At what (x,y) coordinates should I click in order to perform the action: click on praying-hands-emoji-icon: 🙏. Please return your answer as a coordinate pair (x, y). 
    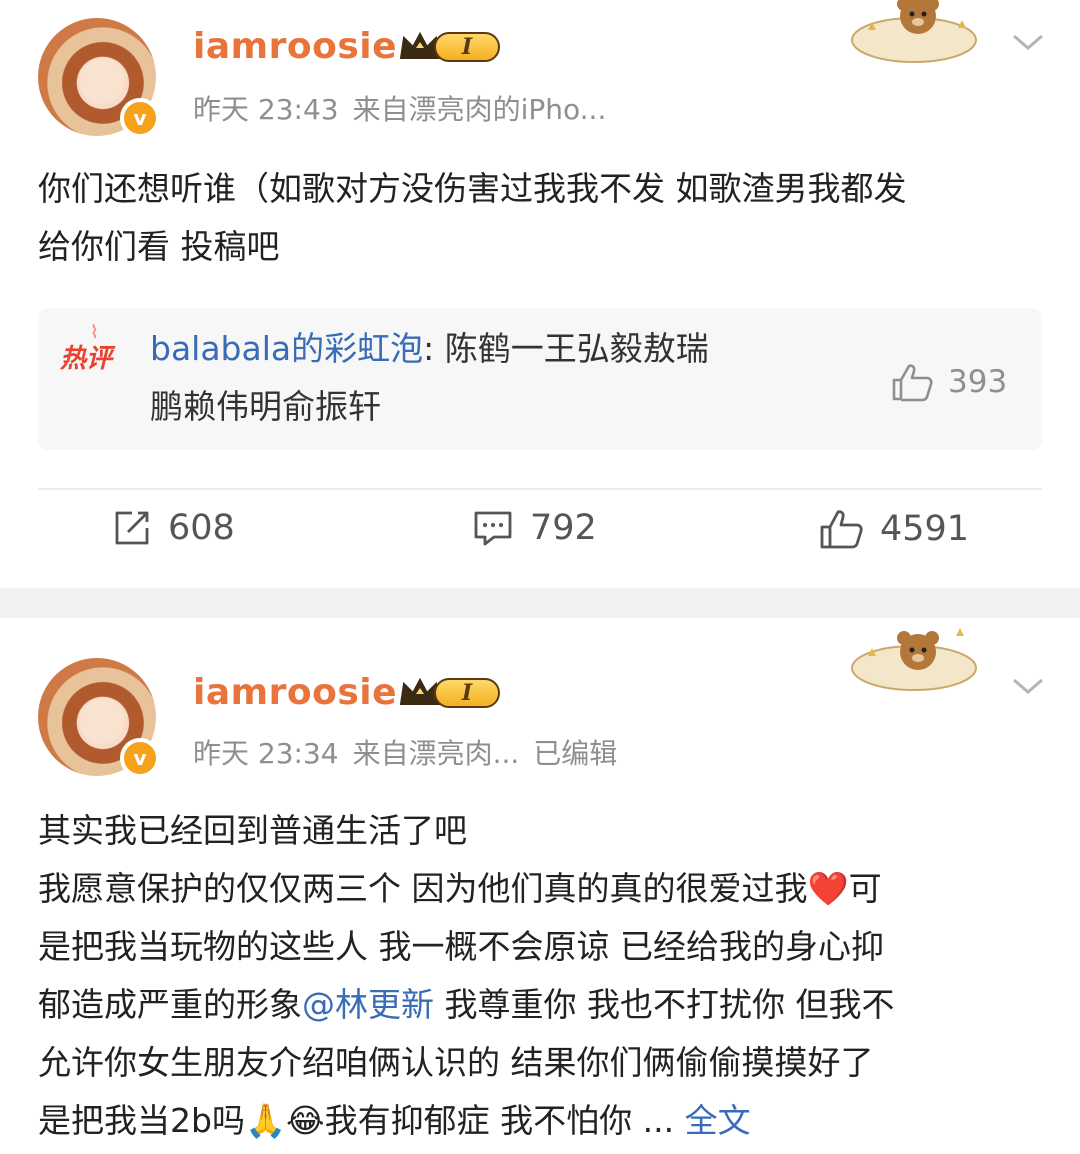
    Looking at the image, I should click on (265, 1120).